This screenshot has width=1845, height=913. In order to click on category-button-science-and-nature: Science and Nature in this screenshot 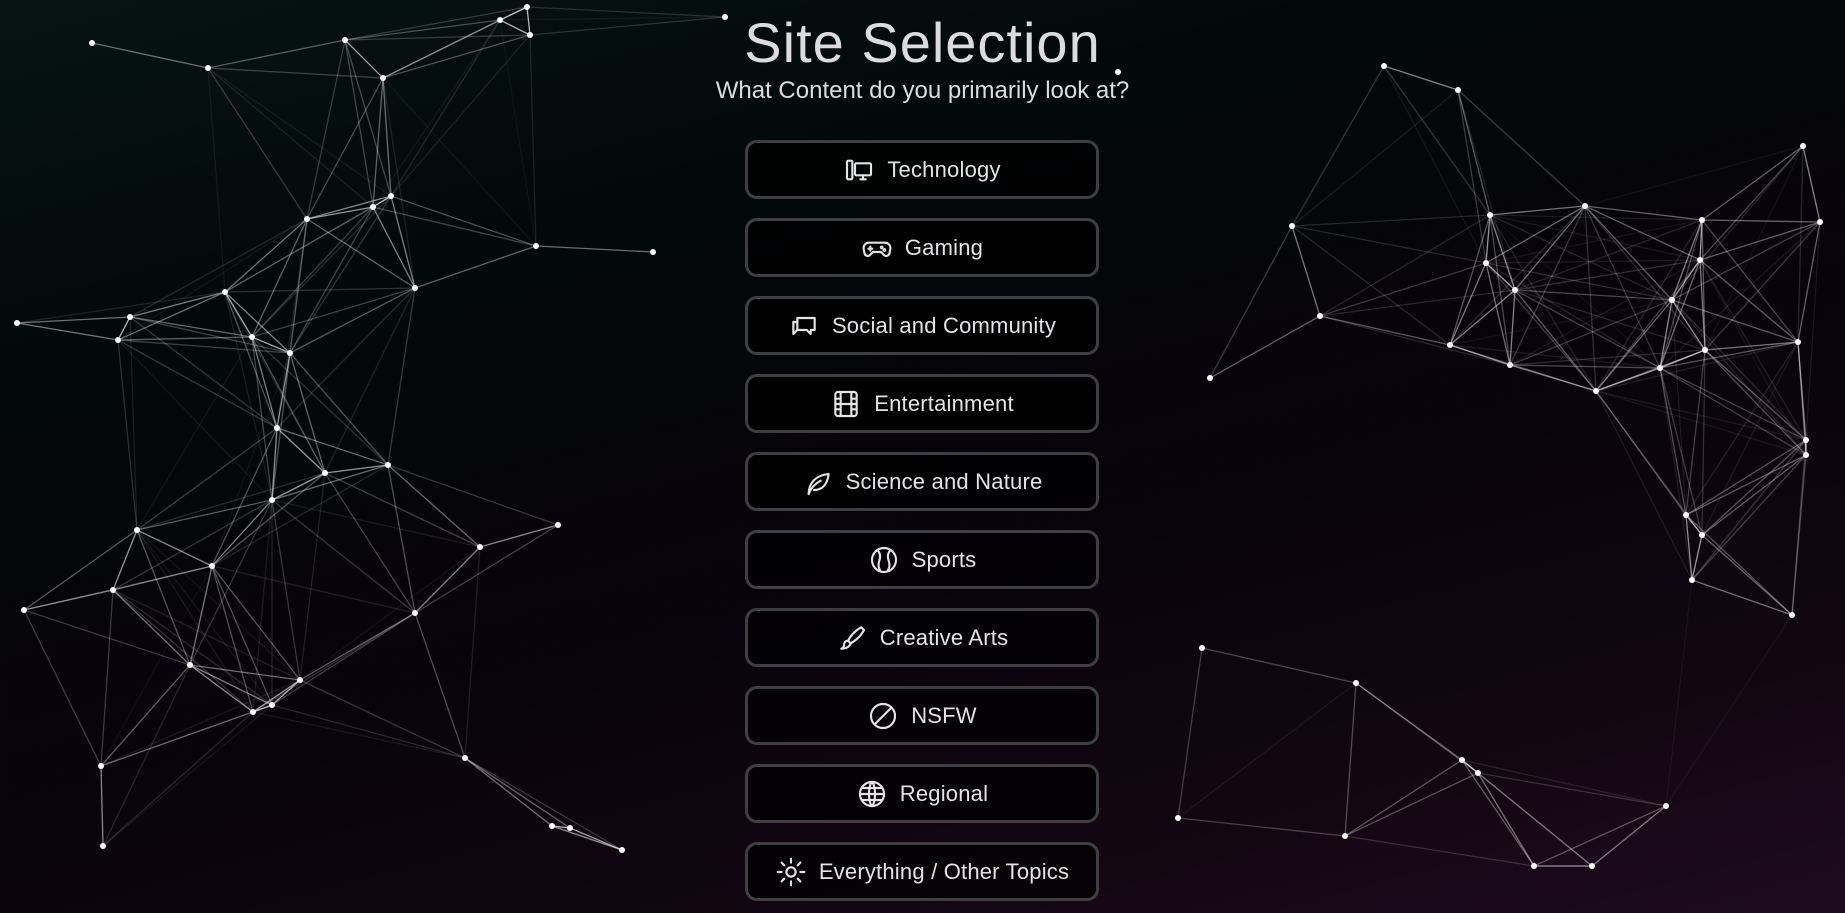, I will do `click(922, 481)`.